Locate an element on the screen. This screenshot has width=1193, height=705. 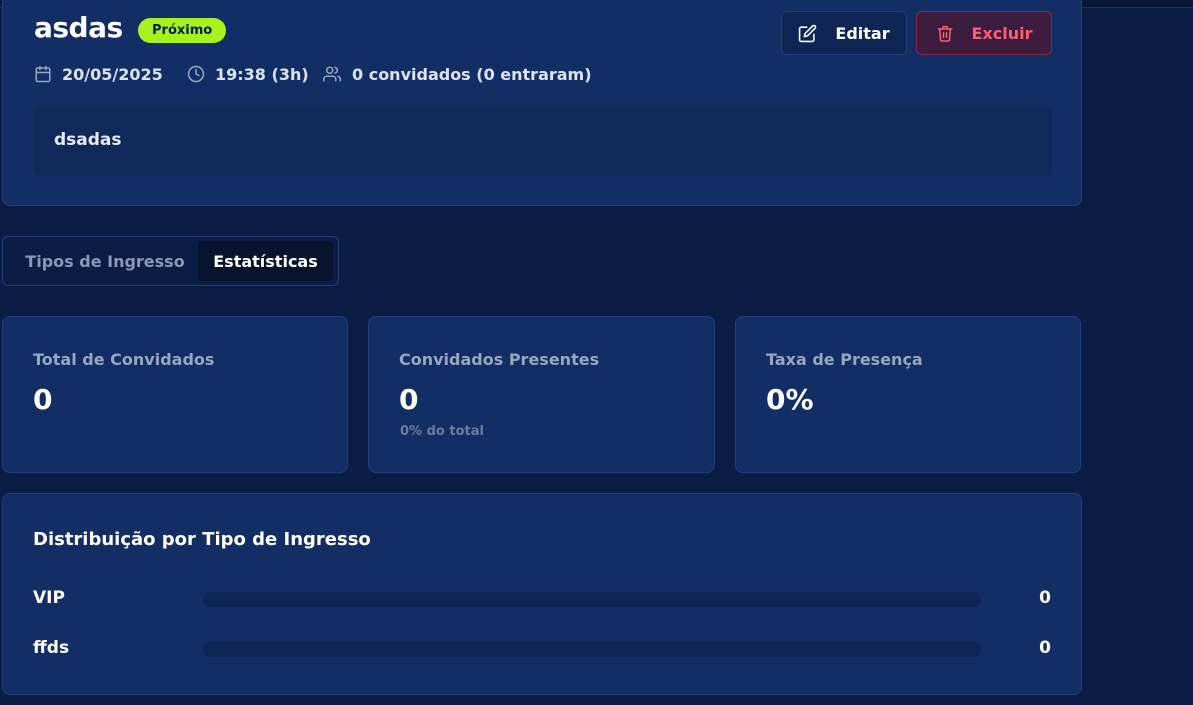
edit-button-label: Editar is located at coordinates (862, 33).